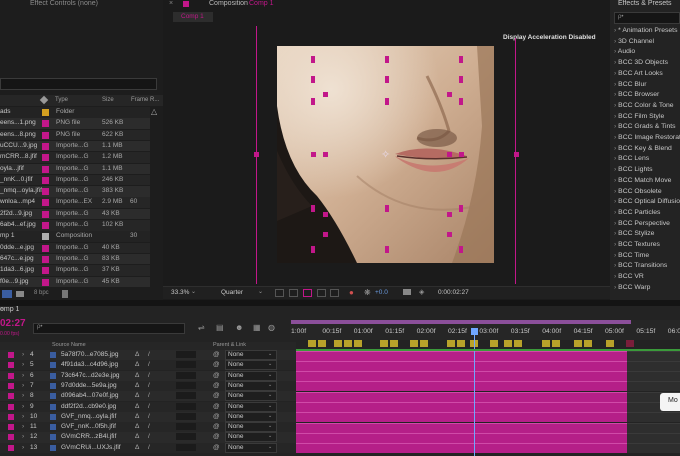 The width and height of the screenshot is (680, 456). What do you see at coordinates (647, 18) in the screenshot?
I see `effects-search-input: ρ•` at bounding box center [647, 18].